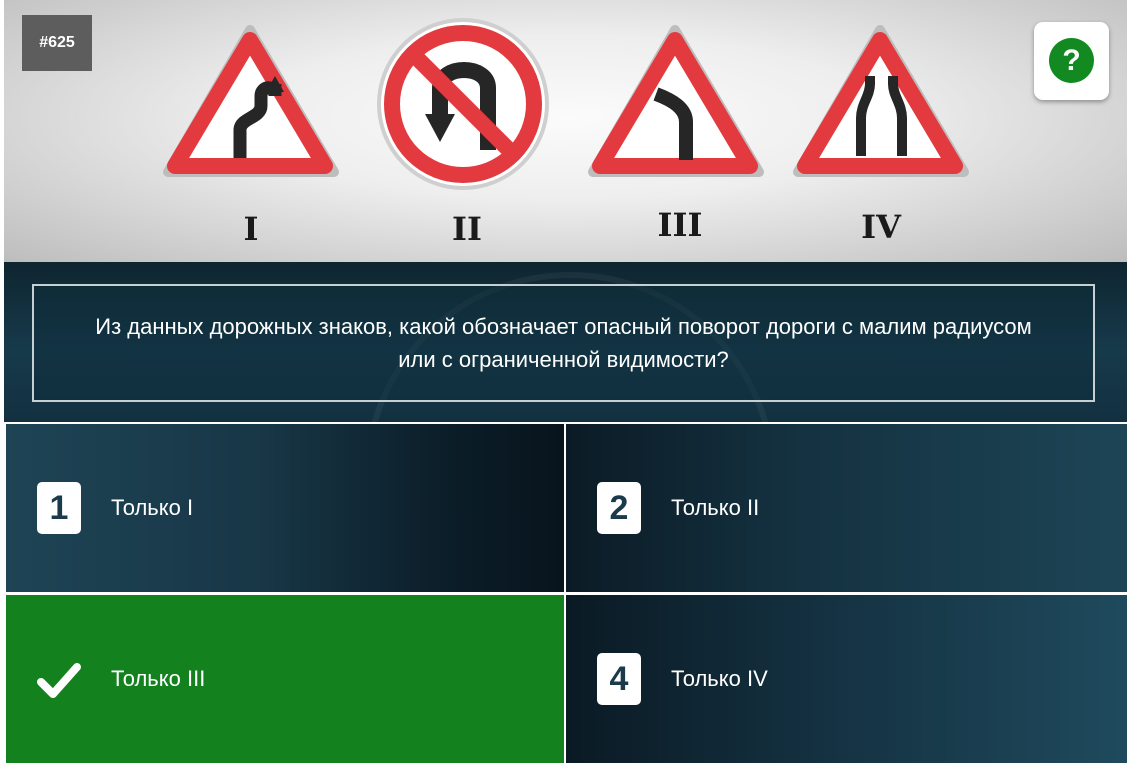  I want to click on double-bend-warning-sign-icon, so click(251, 101).